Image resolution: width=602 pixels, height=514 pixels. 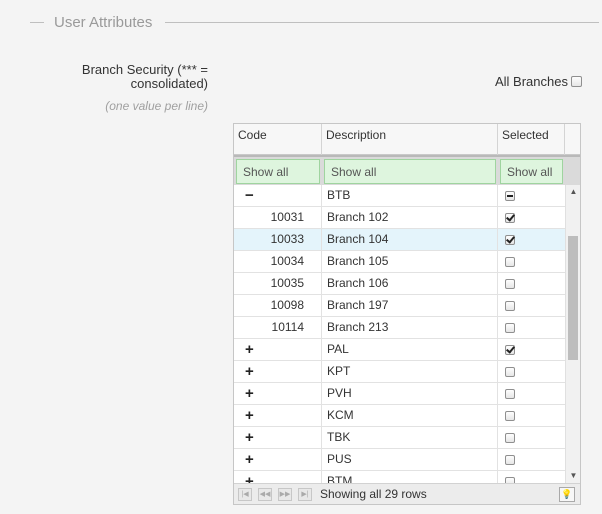 I want to click on grid-footer: |◀ ◀◀ ▶▶ ▶| Showing all 29 rows 💡, so click(x=407, y=493).